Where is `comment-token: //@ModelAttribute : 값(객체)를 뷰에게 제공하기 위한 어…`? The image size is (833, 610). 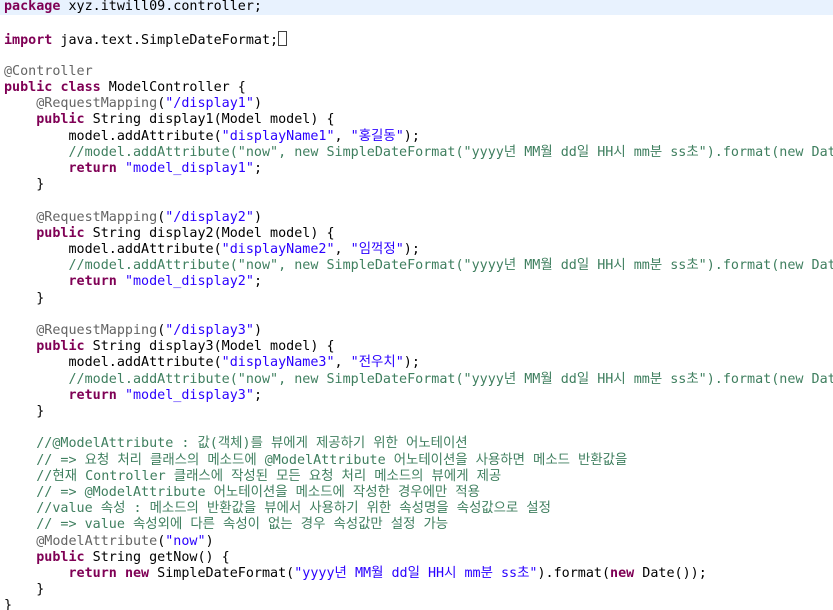 comment-token: //@ModelAttribute : 값(객체)를 뷰에게 제공하기 위한 어… is located at coordinates (252, 444).